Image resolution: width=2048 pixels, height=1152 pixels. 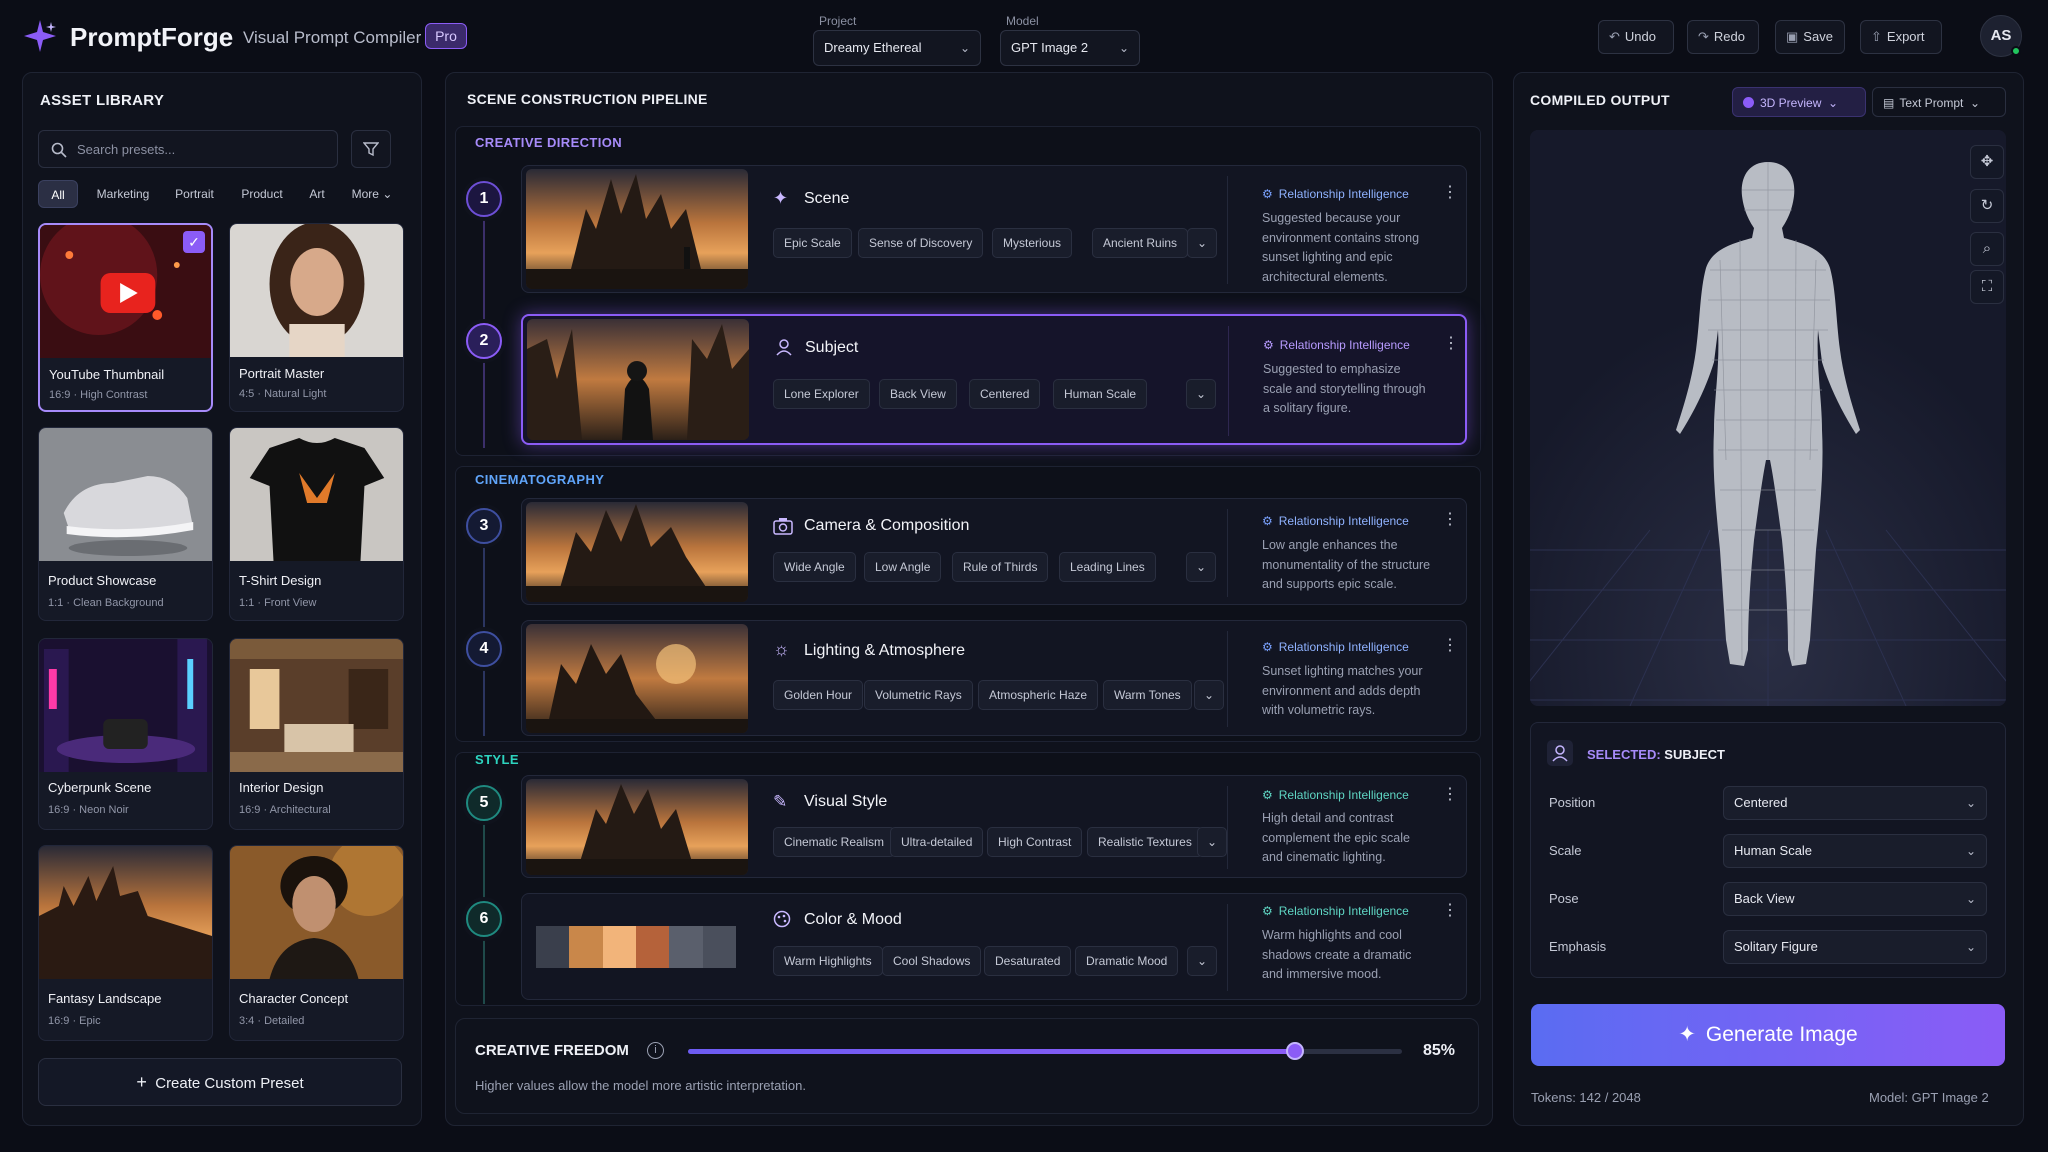 I want to click on cube-icon, so click(x=1748, y=102).